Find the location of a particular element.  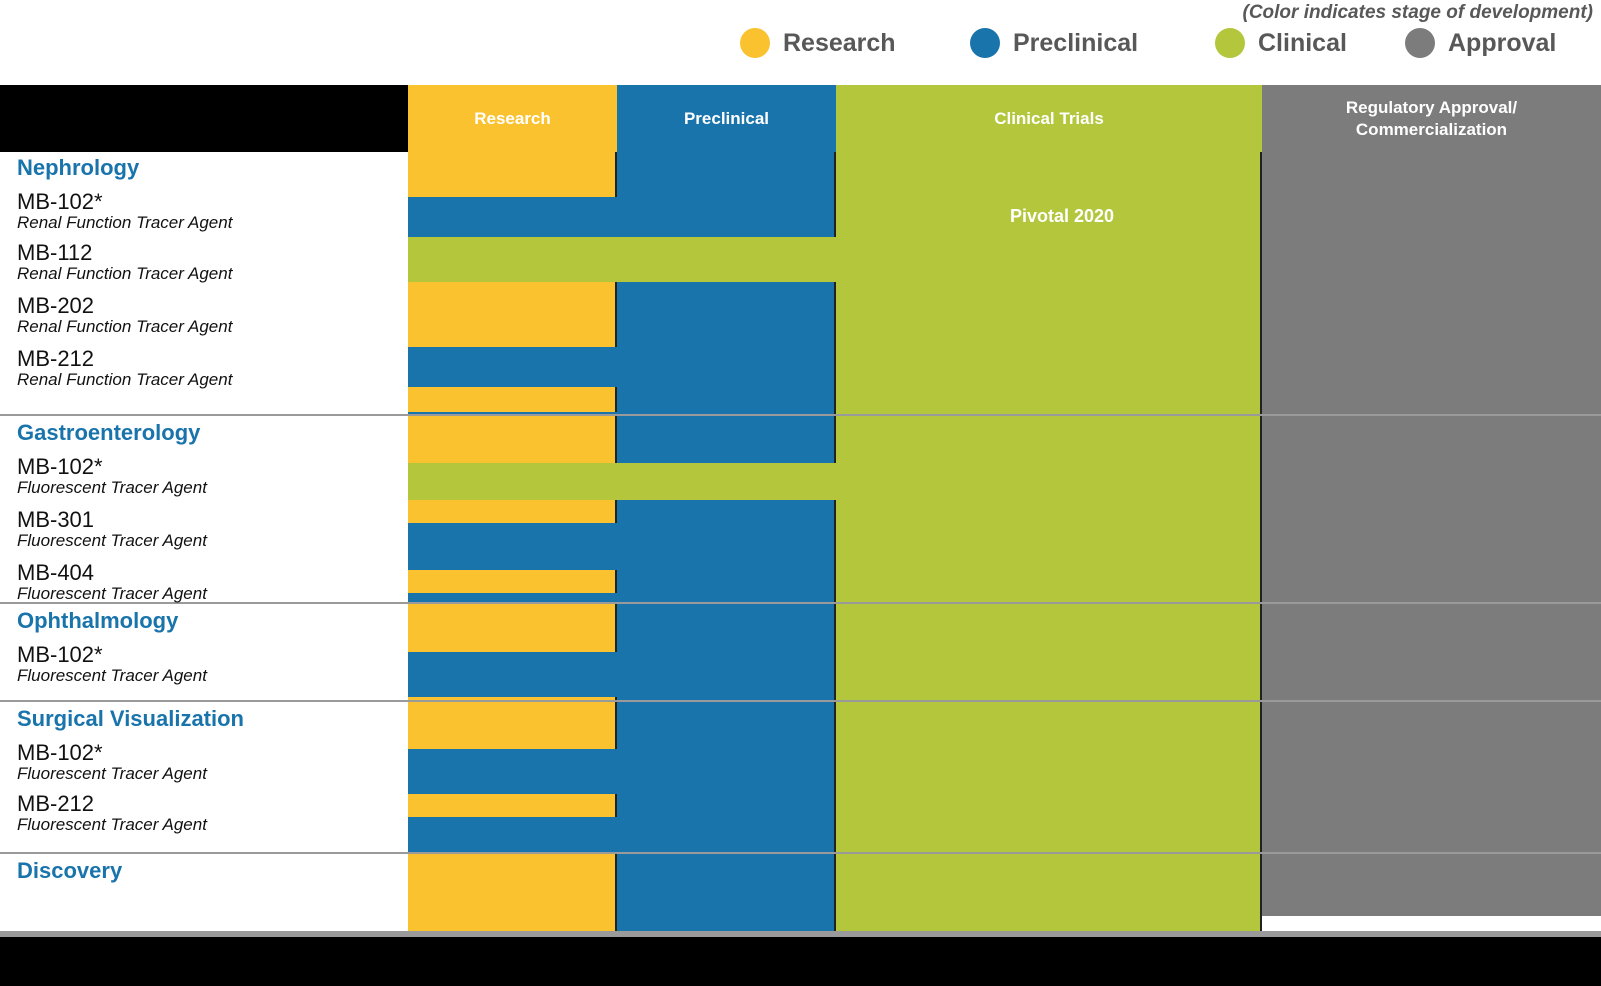

legend-item-clinical: Clinical is located at coordinates (1281, 43).